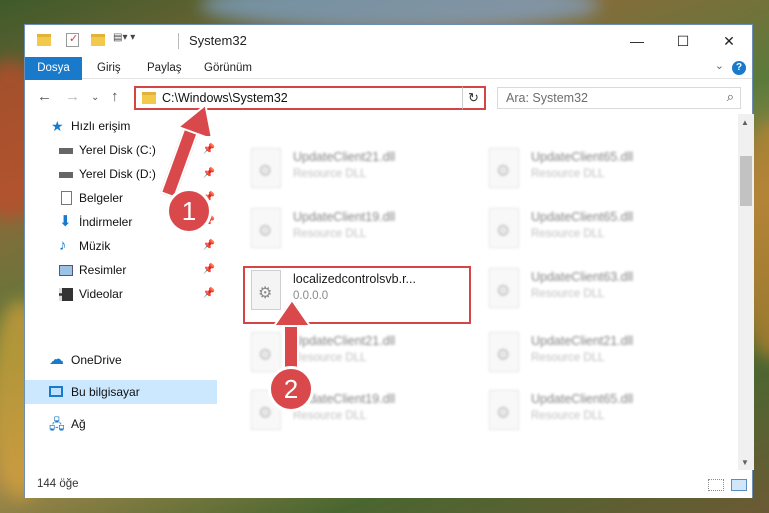  Describe the element at coordinates (719, 65) in the screenshot. I see `chevron-down-icon: ⌄` at that location.